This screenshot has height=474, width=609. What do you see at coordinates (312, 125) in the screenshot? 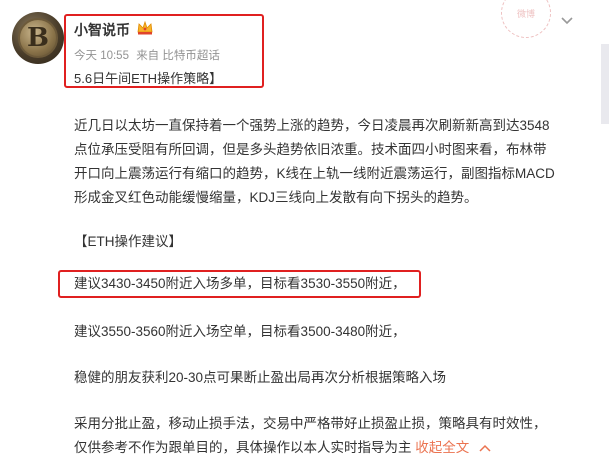
I see `content-line: 近几日以太坊一直保持着一个强势上涨的趋势，今日凌晨再次刷新新高到达3548` at bounding box center [312, 125].